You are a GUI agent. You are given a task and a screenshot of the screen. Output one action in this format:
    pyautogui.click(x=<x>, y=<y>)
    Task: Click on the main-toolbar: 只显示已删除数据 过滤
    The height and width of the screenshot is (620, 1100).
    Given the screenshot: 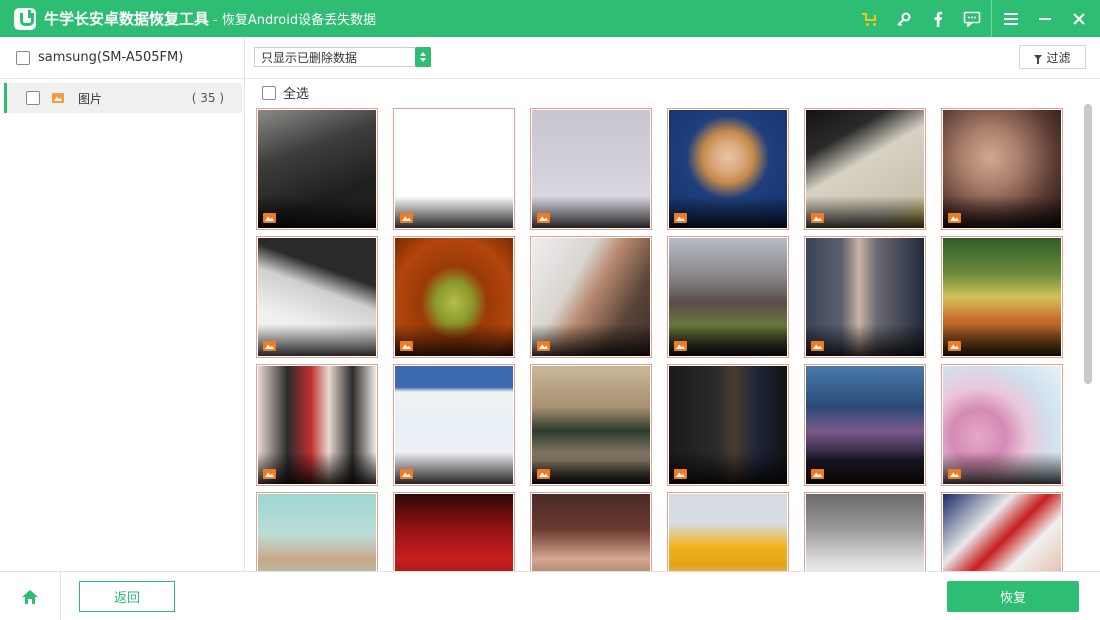 What is the action you would take?
    pyautogui.click(x=673, y=58)
    